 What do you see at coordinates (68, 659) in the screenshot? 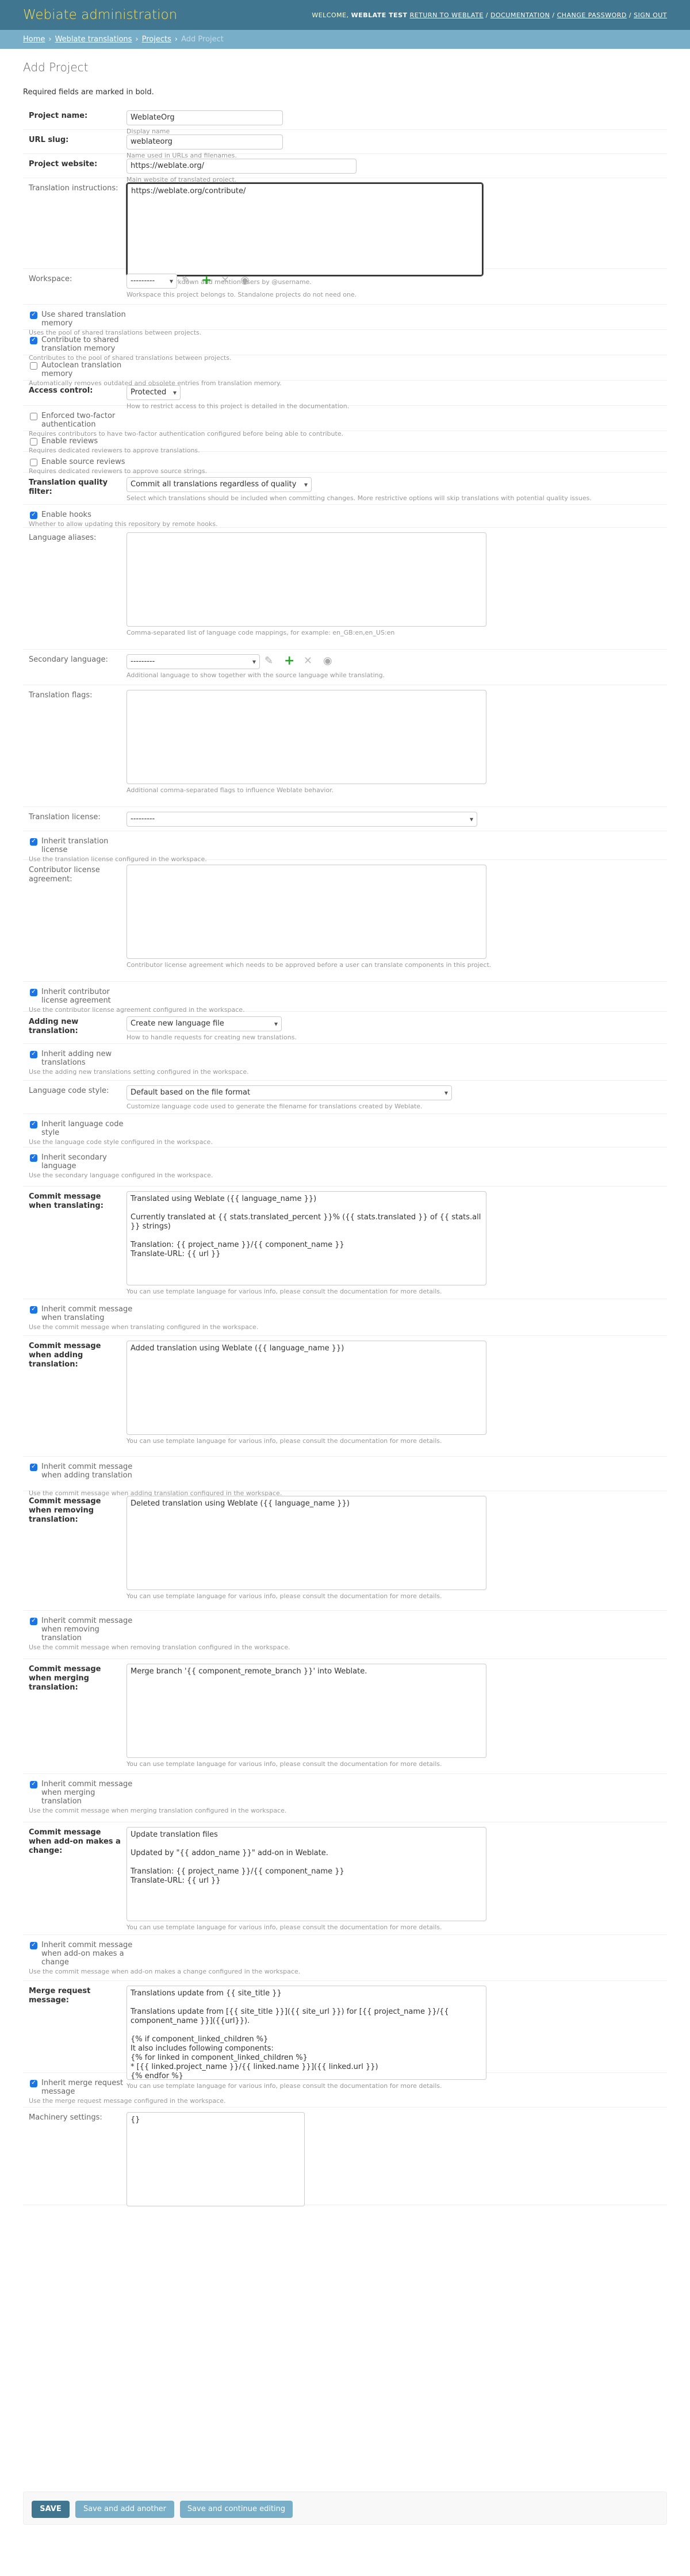
I see `secondary-label: Secondary language:` at bounding box center [68, 659].